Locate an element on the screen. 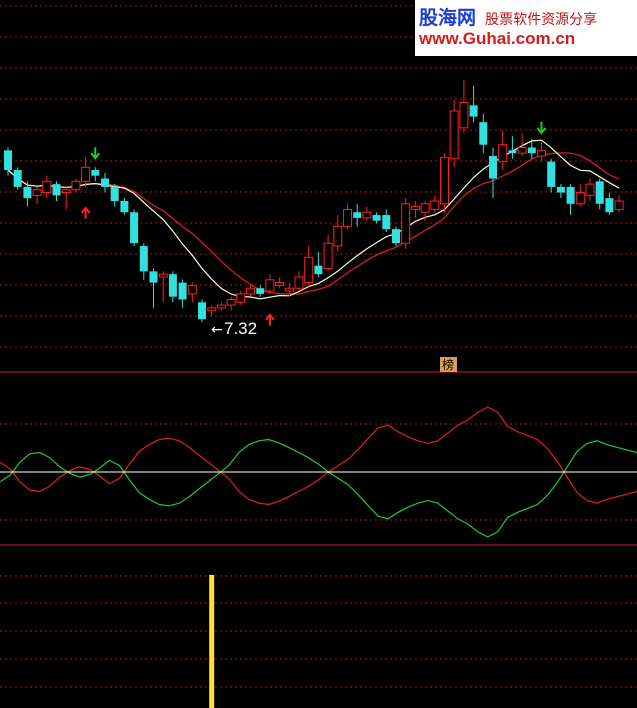 This screenshot has width=637, height=708. volume-bars is located at coordinates (212, 641).